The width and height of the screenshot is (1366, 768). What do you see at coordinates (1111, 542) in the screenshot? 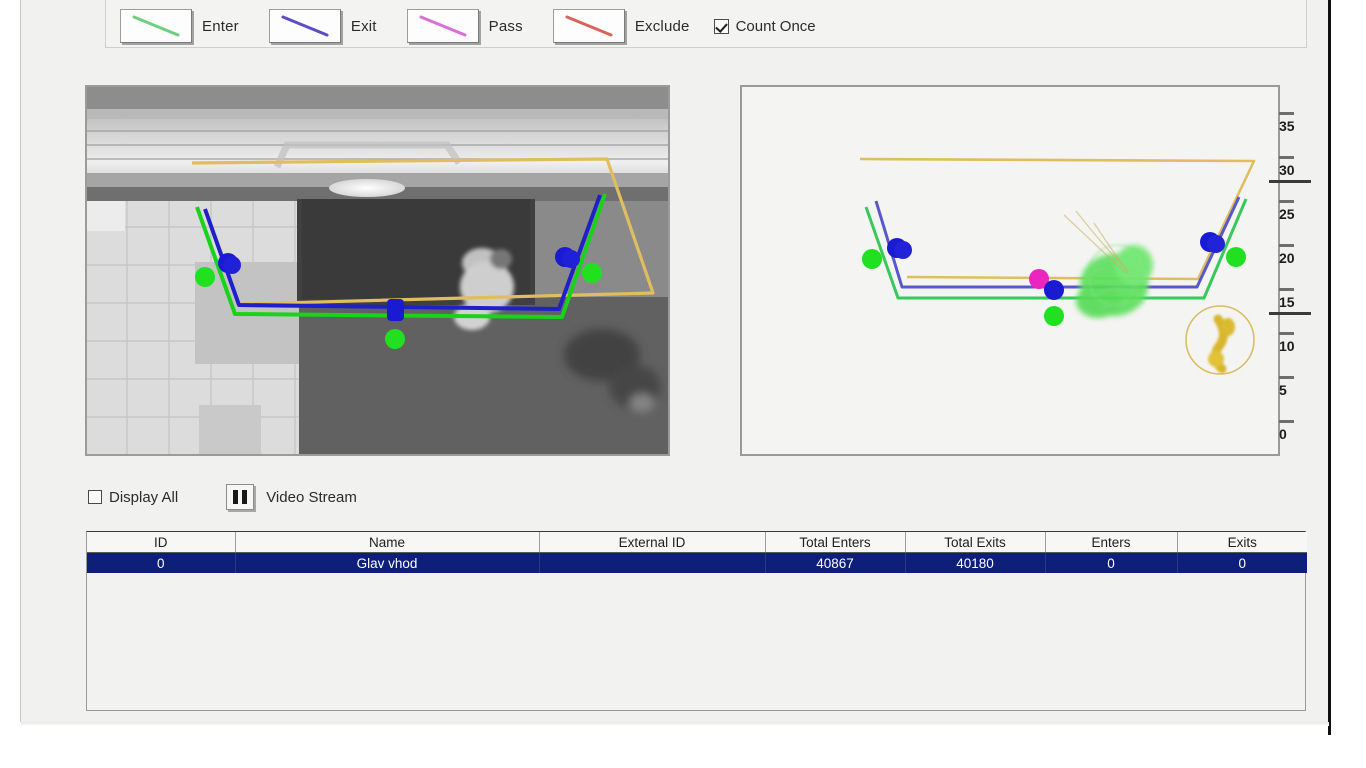
I see `column-header-enters: Enters` at bounding box center [1111, 542].